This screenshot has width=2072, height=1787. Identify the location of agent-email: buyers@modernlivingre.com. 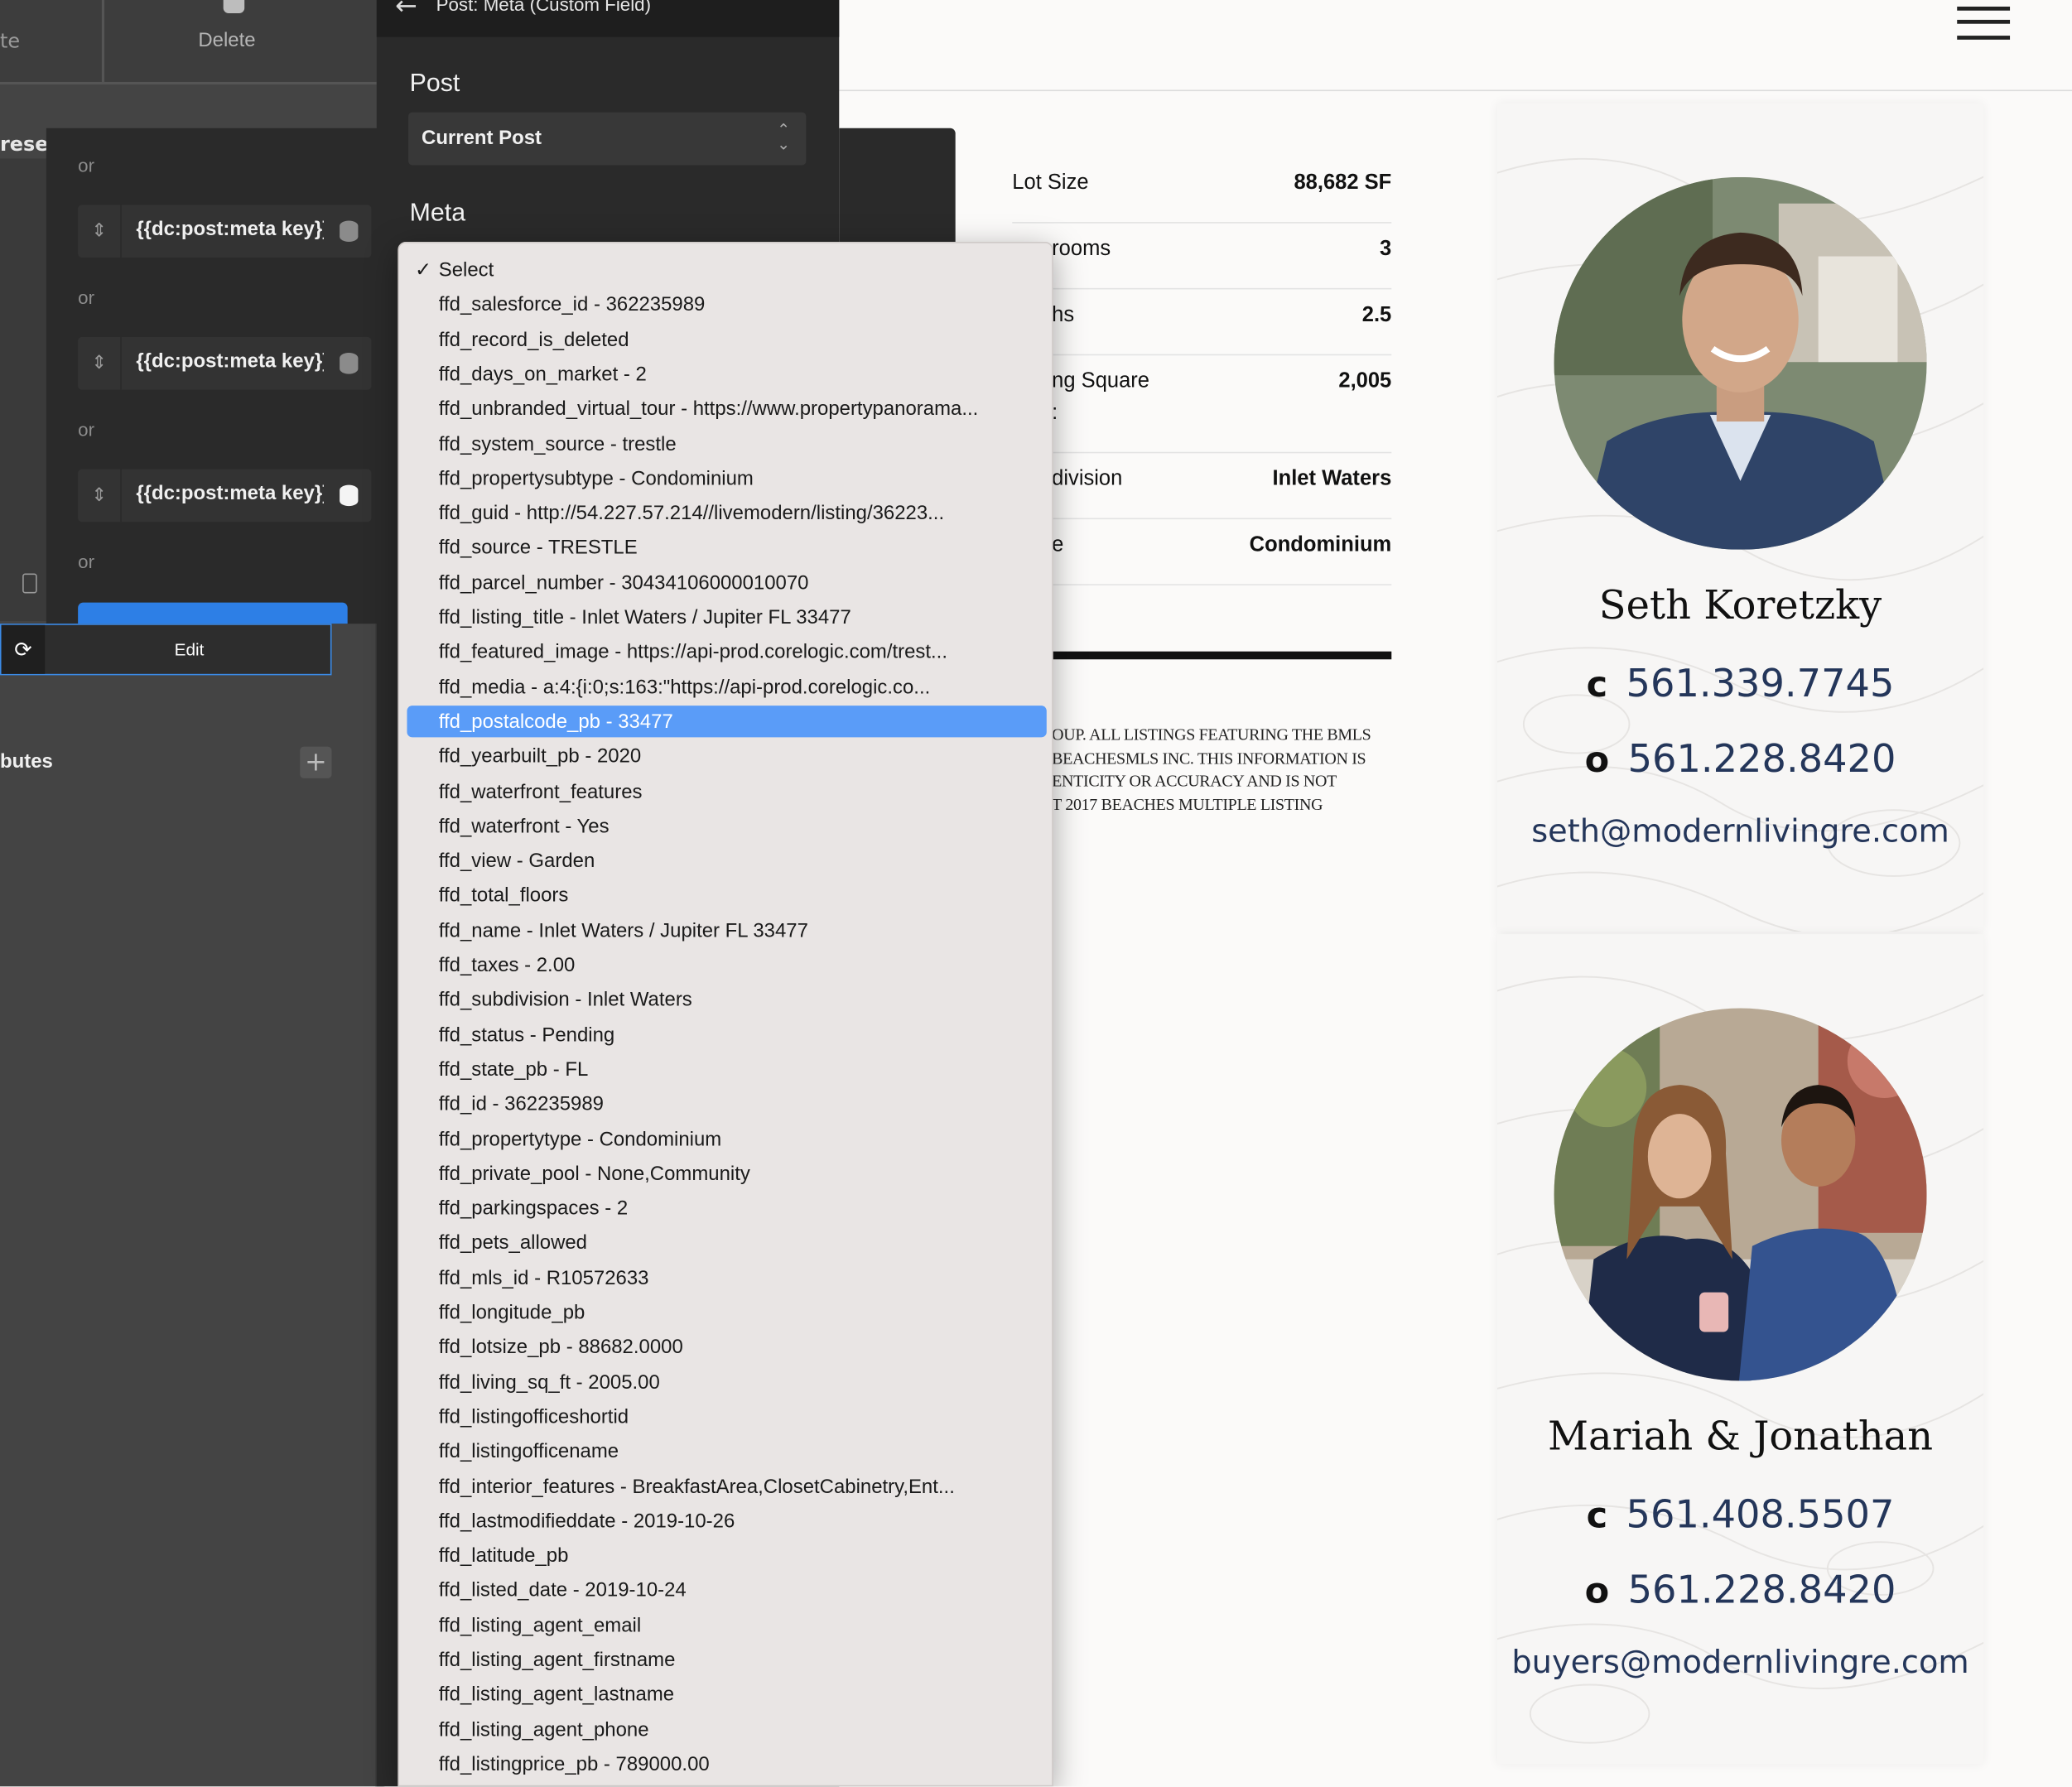
(1740, 1662).